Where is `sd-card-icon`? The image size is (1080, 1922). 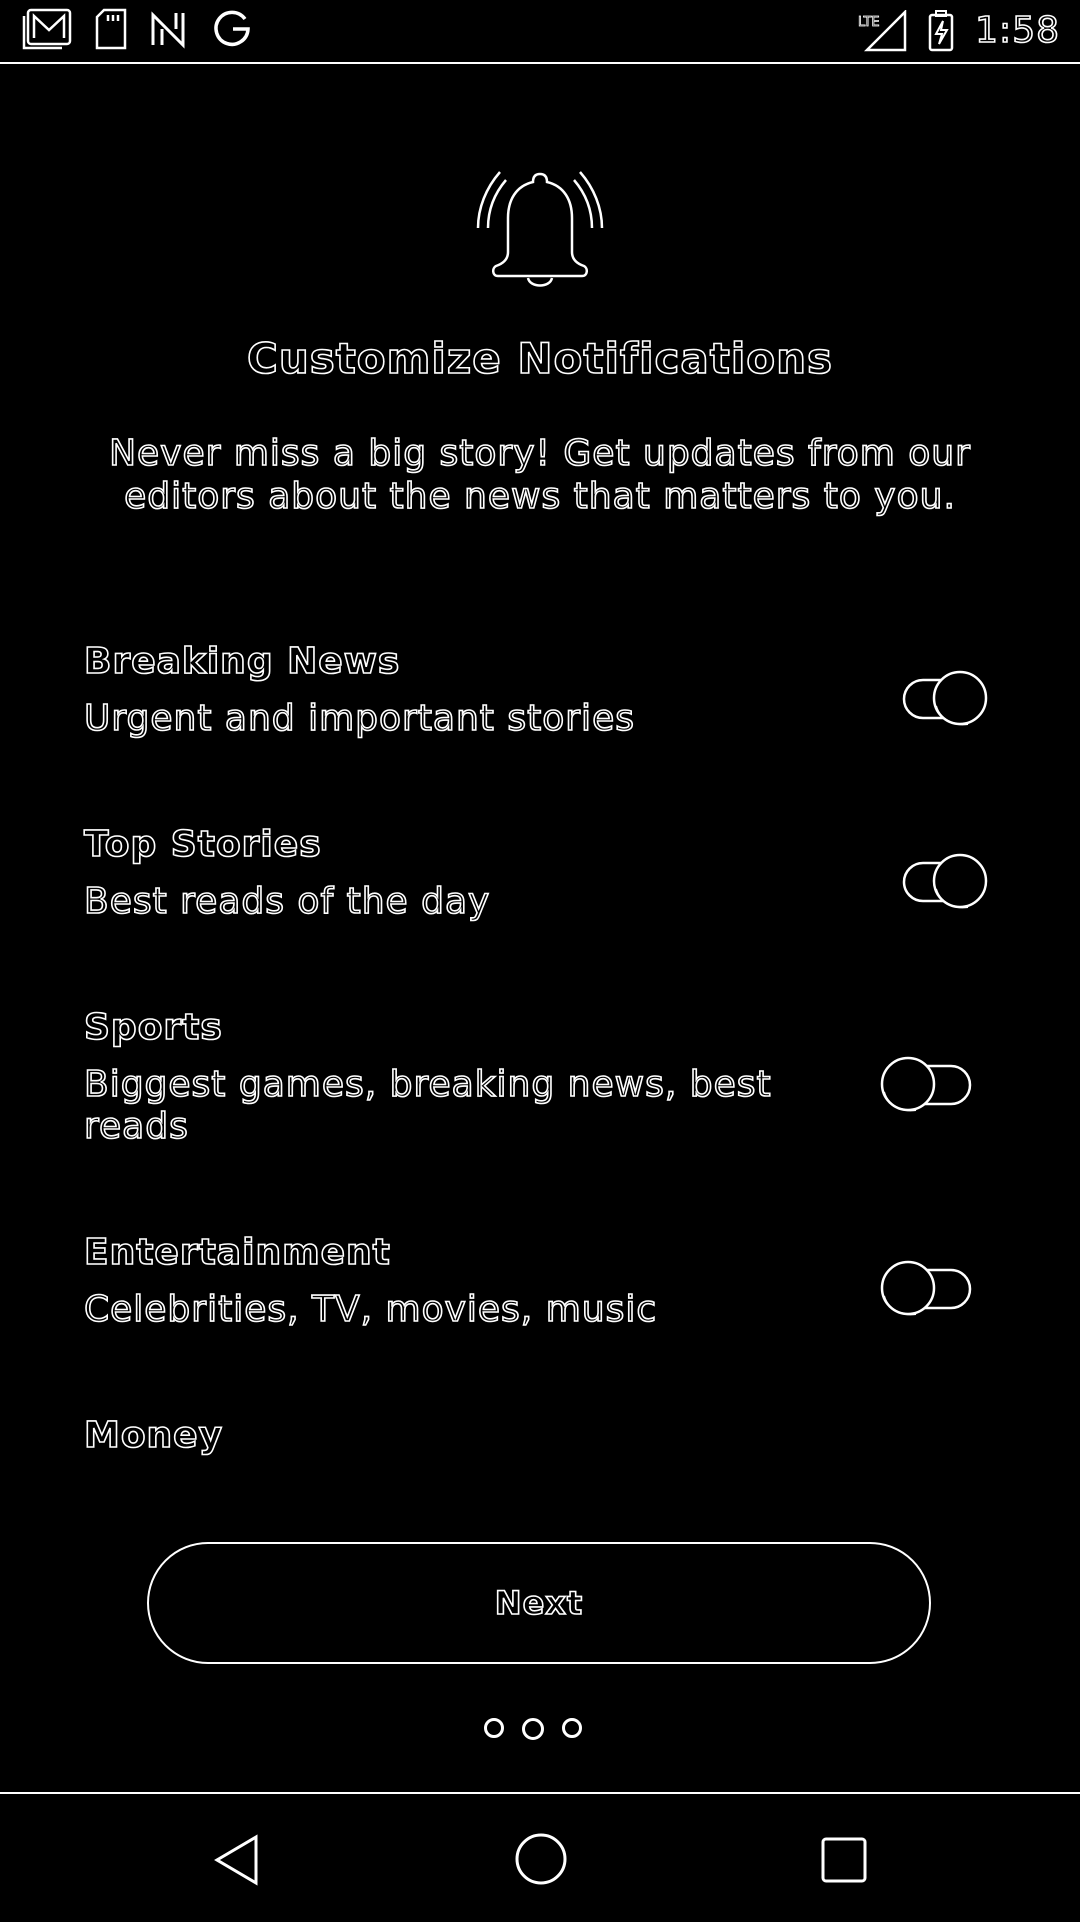
sd-card-icon is located at coordinates (111, 29).